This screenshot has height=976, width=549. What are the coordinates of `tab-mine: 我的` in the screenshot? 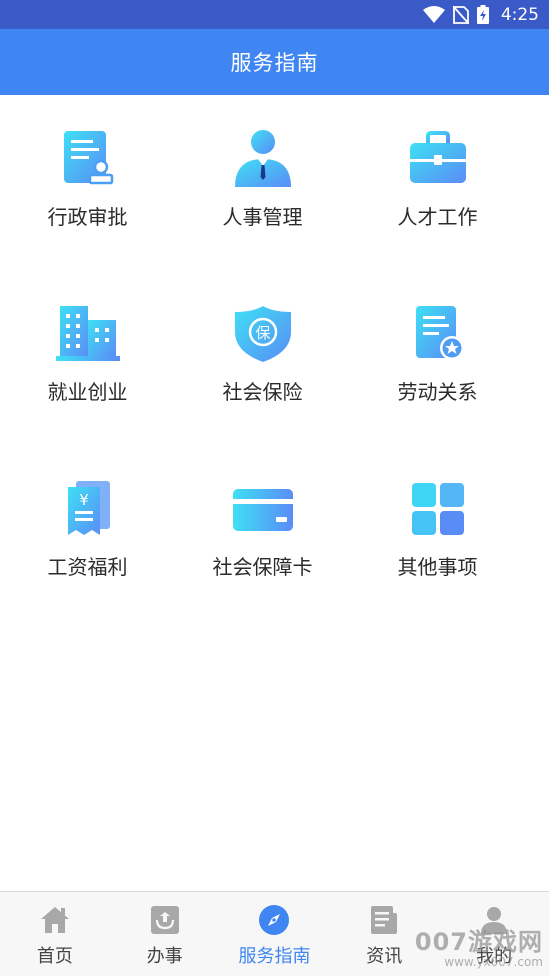 It's located at (494, 934).